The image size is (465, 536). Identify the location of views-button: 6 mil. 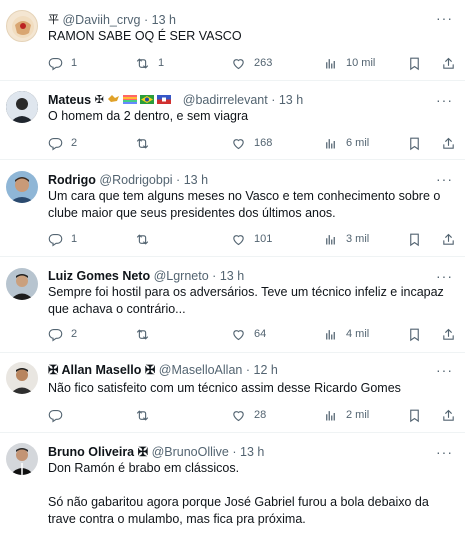
(346, 143).